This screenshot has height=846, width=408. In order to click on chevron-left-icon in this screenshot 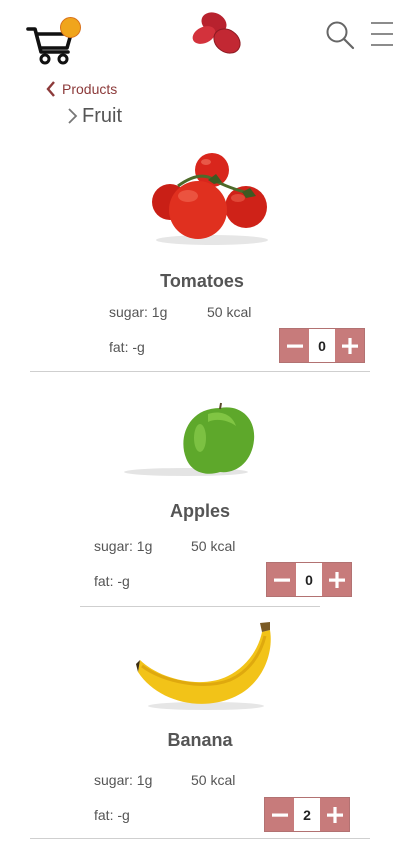, I will do `click(50, 89)`.